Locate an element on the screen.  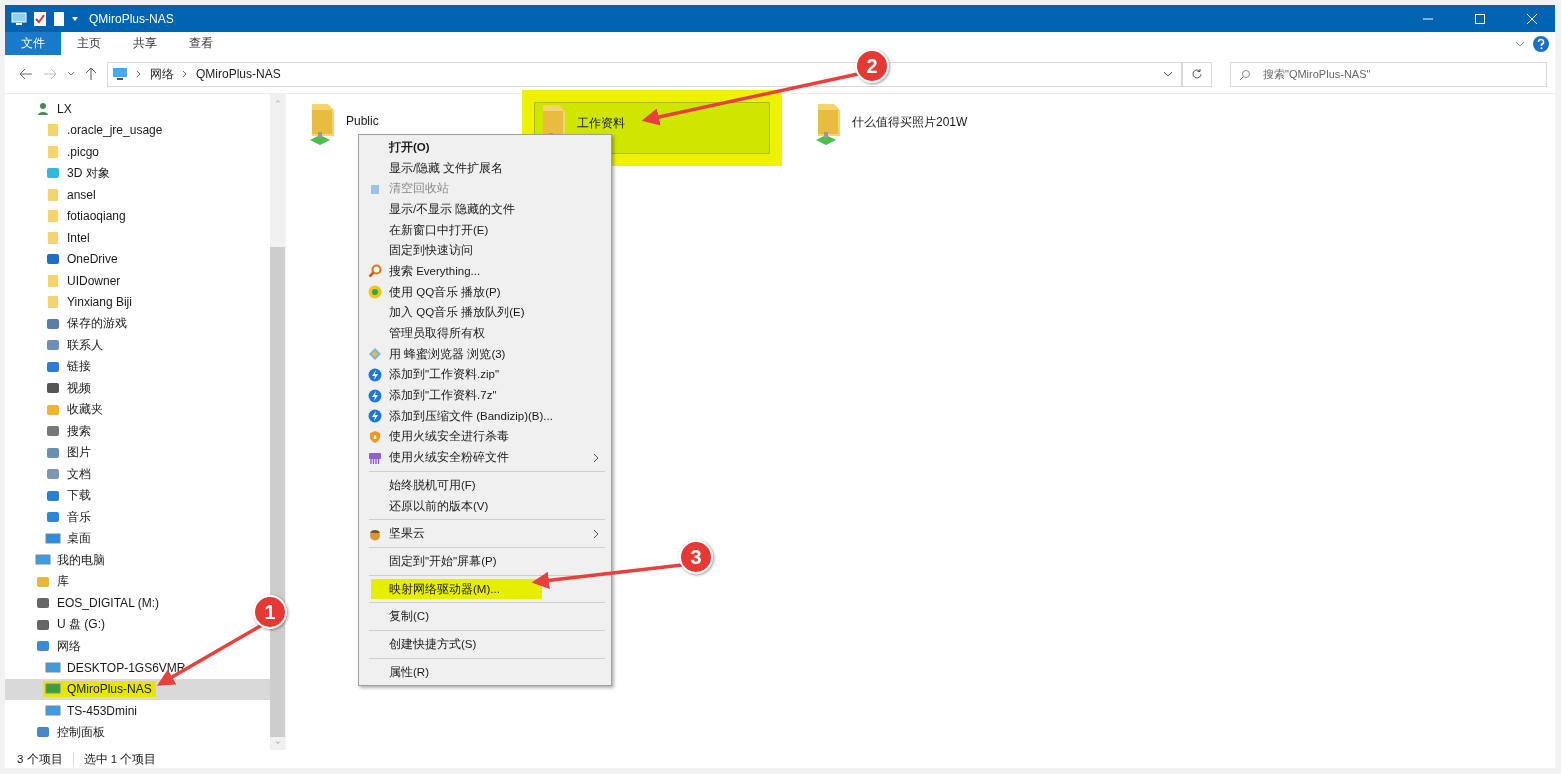
menu-item: 始终脱机可用(F) is located at coordinates (485, 485).